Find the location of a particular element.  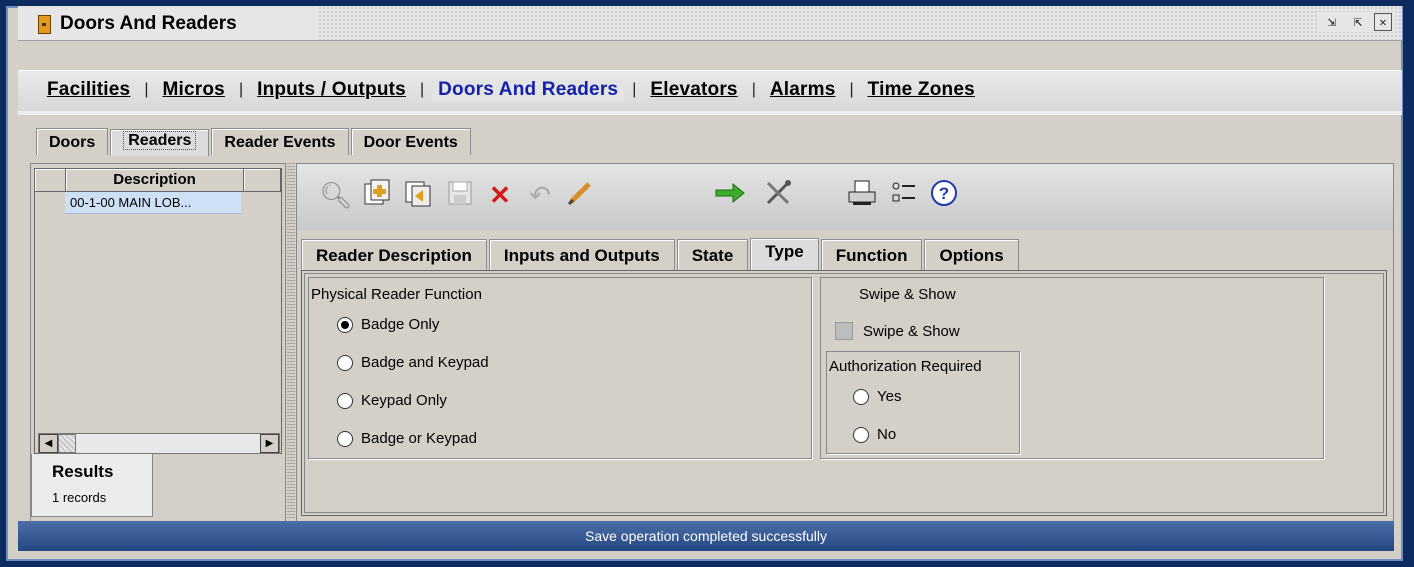

status-bar: Save operation completed successfully is located at coordinates (706, 536).